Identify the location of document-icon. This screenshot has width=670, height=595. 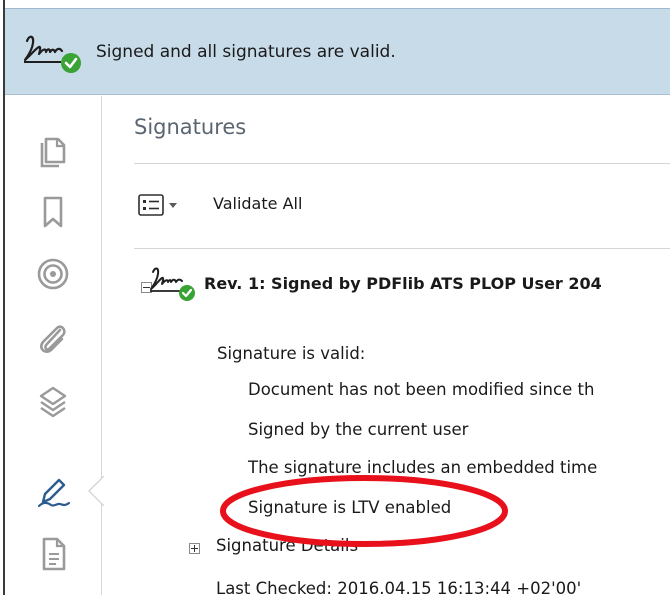
(53, 554).